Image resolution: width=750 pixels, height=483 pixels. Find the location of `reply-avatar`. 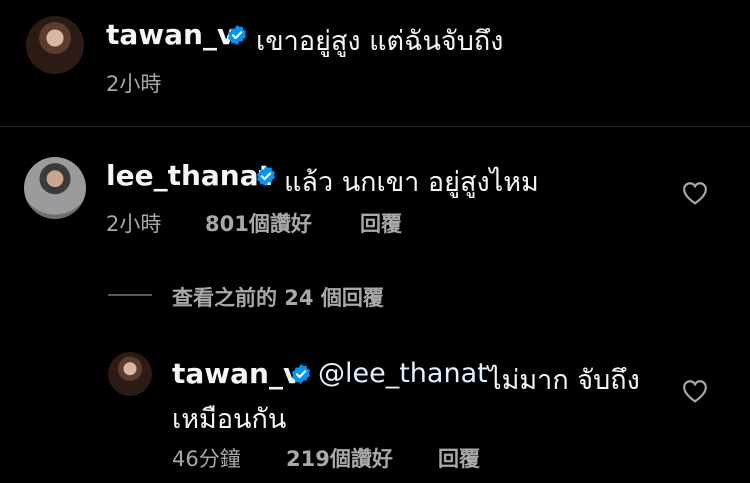

reply-avatar is located at coordinates (130, 374).